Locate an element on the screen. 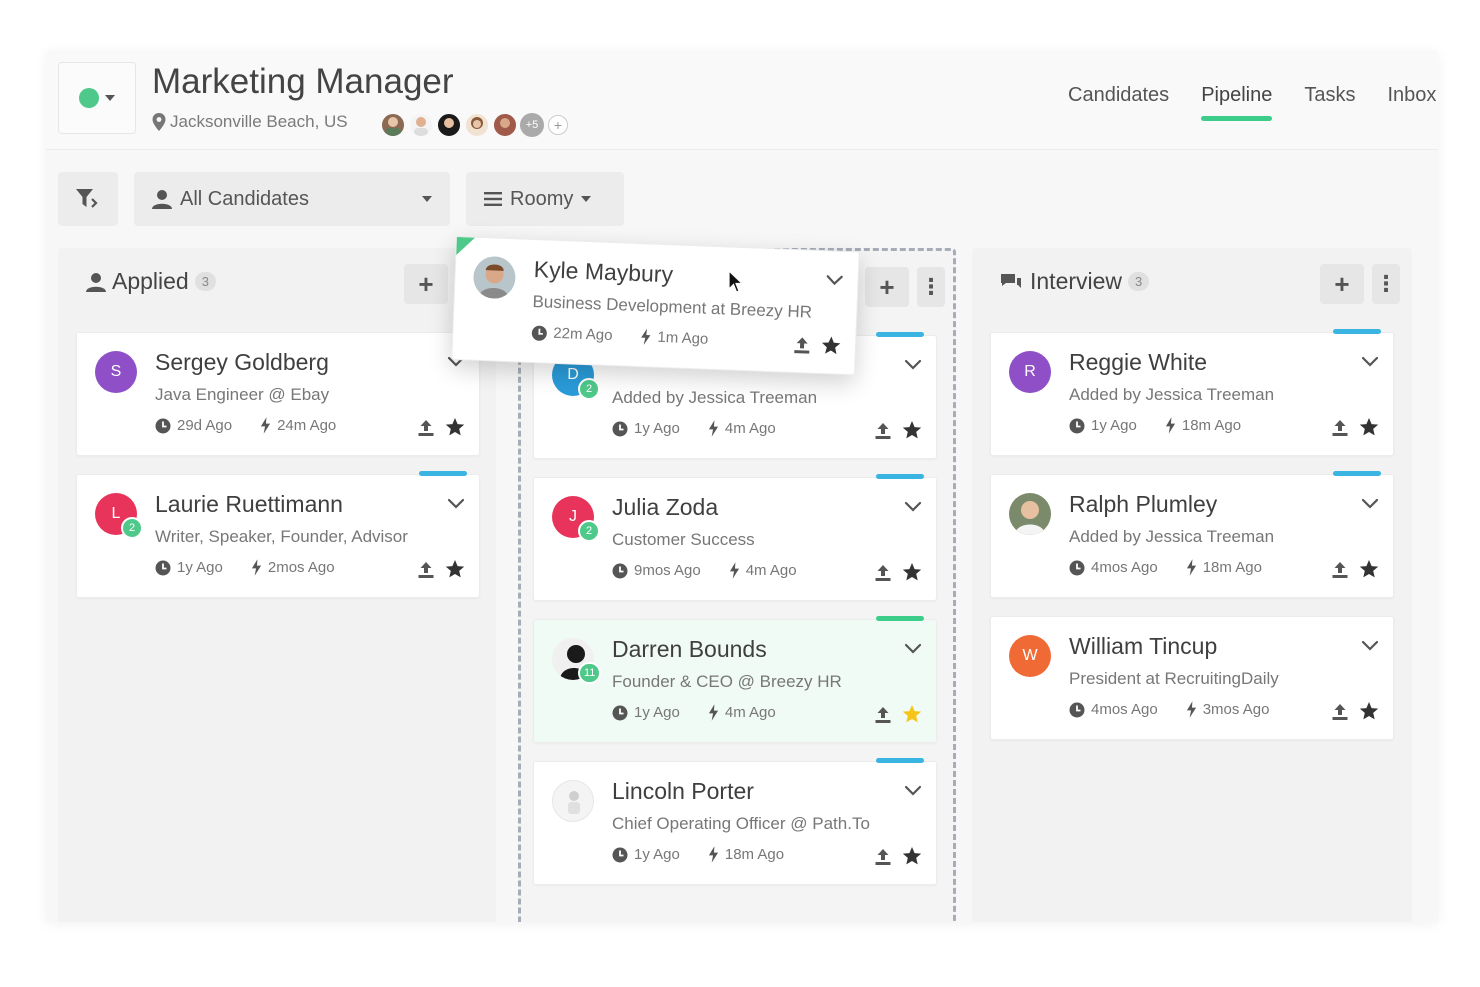  candidate-subtitle: Added by Jessica Treeman is located at coordinates (715, 397).